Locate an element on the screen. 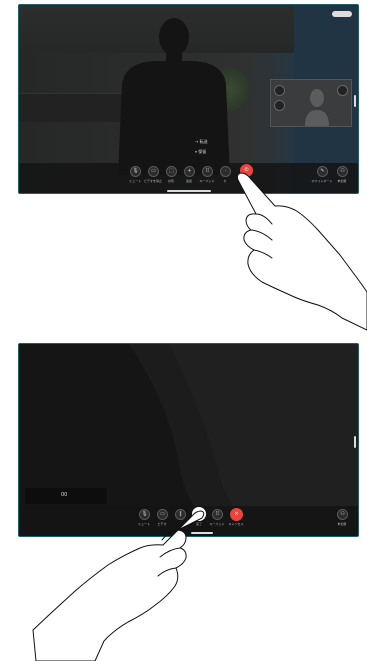  cancel-label: キャンセル is located at coordinates (236, 524).